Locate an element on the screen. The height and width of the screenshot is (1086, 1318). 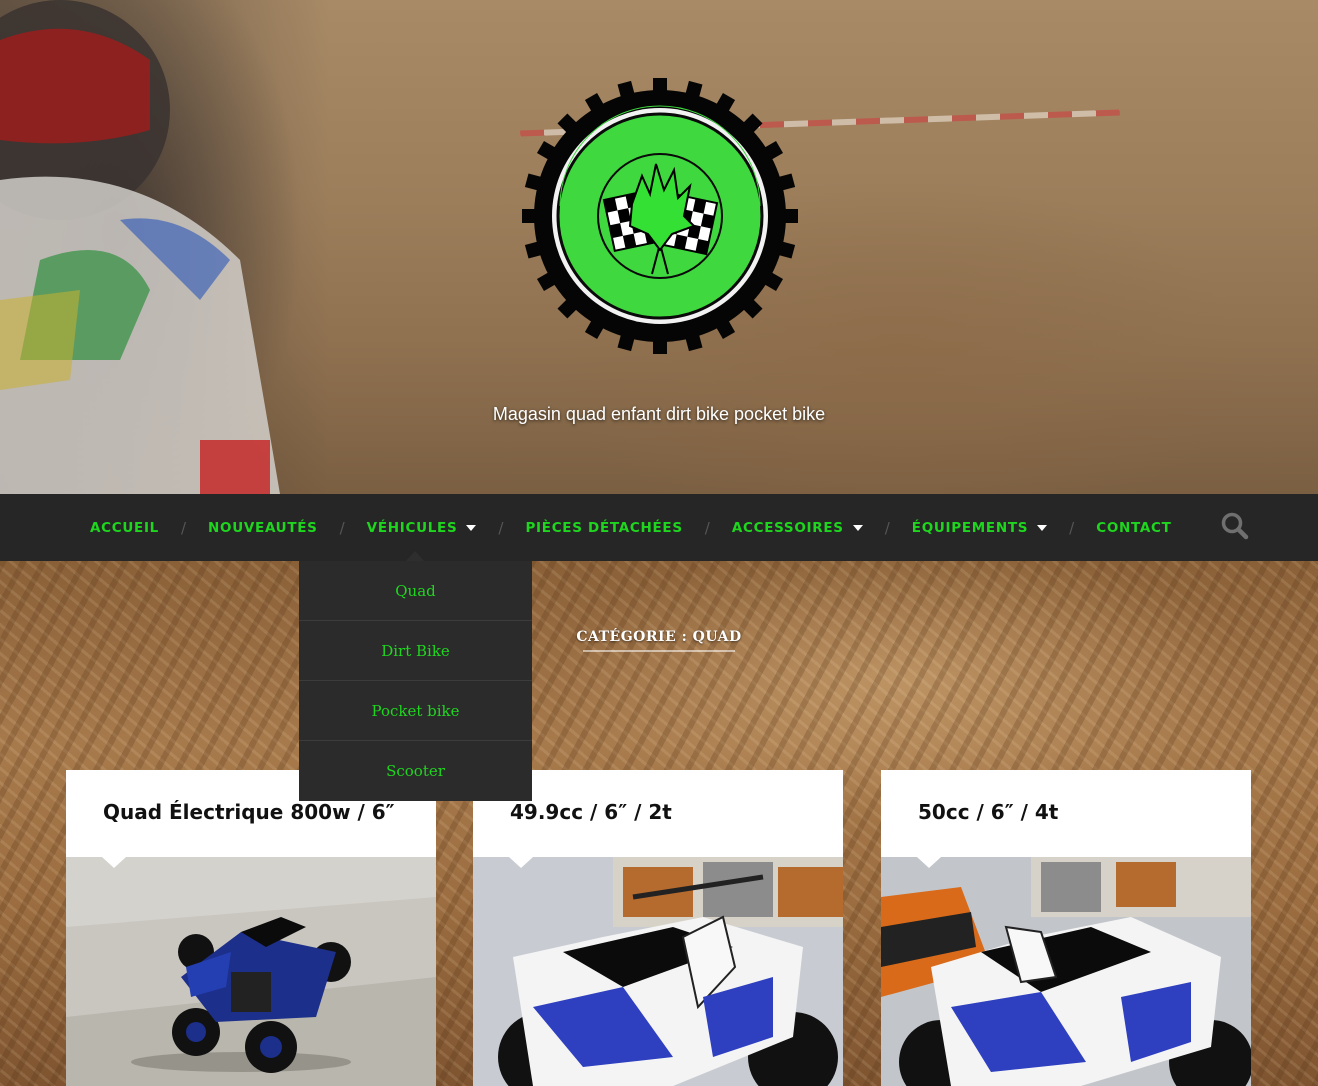
nav-label: ACCUEIL is located at coordinates (124, 527).